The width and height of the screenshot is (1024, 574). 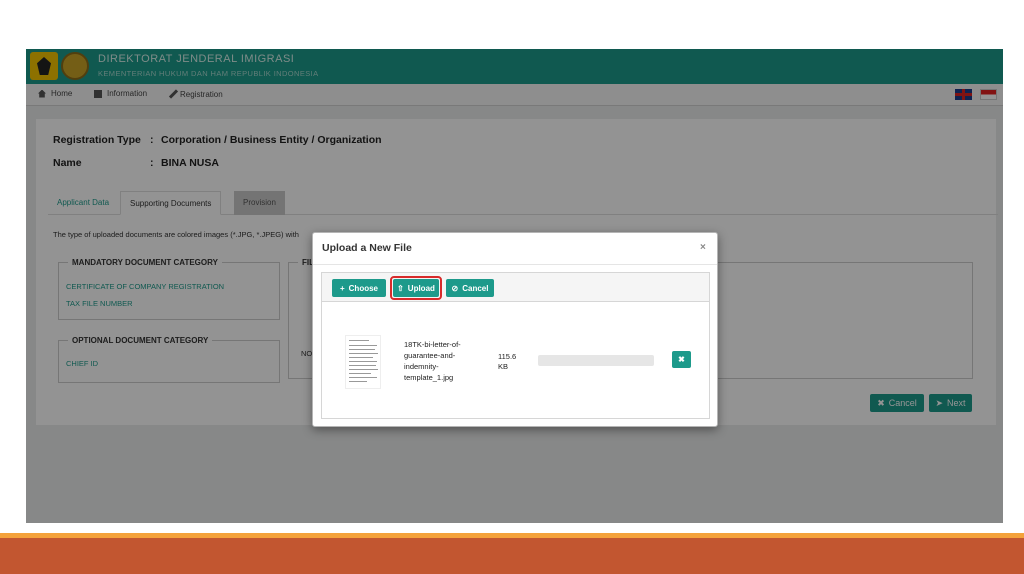 I want to click on upload-cancel-button: ⊘ Cancel, so click(x=470, y=288).